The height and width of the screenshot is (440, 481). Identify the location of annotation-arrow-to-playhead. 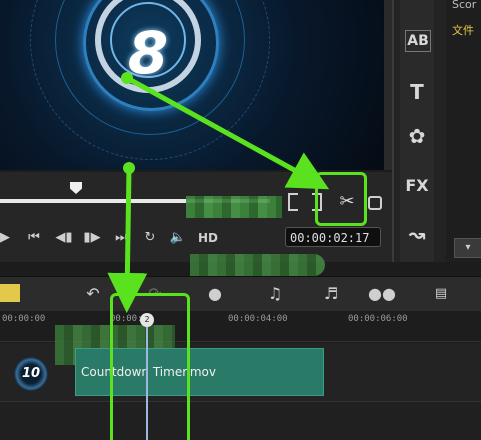
(127, 240).